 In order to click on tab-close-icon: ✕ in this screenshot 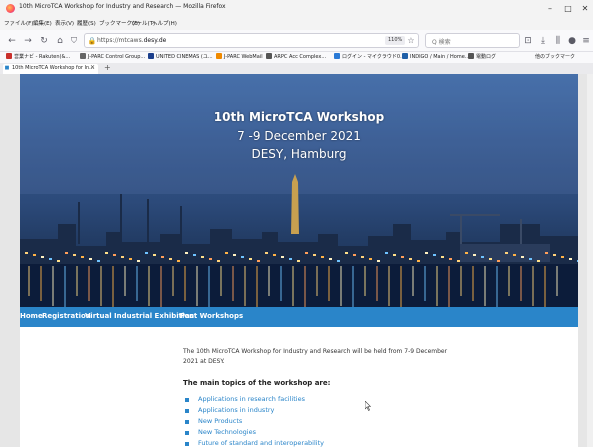, I will do `click(92, 67)`.